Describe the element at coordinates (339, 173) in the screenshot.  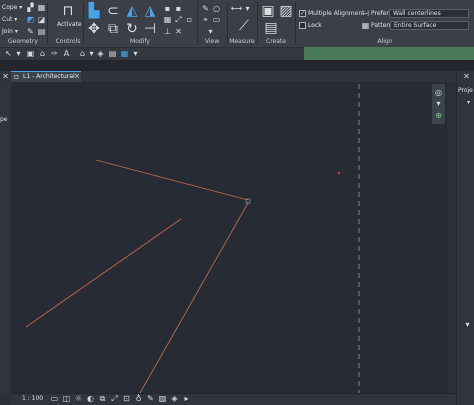
I see `cursor-point` at that location.